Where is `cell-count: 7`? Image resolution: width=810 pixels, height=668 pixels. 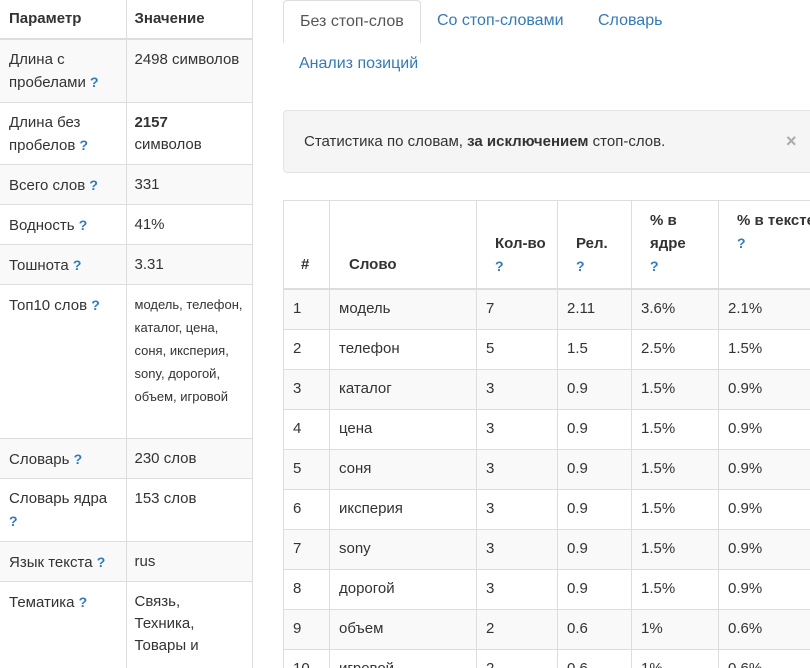 cell-count: 7 is located at coordinates (517, 309).